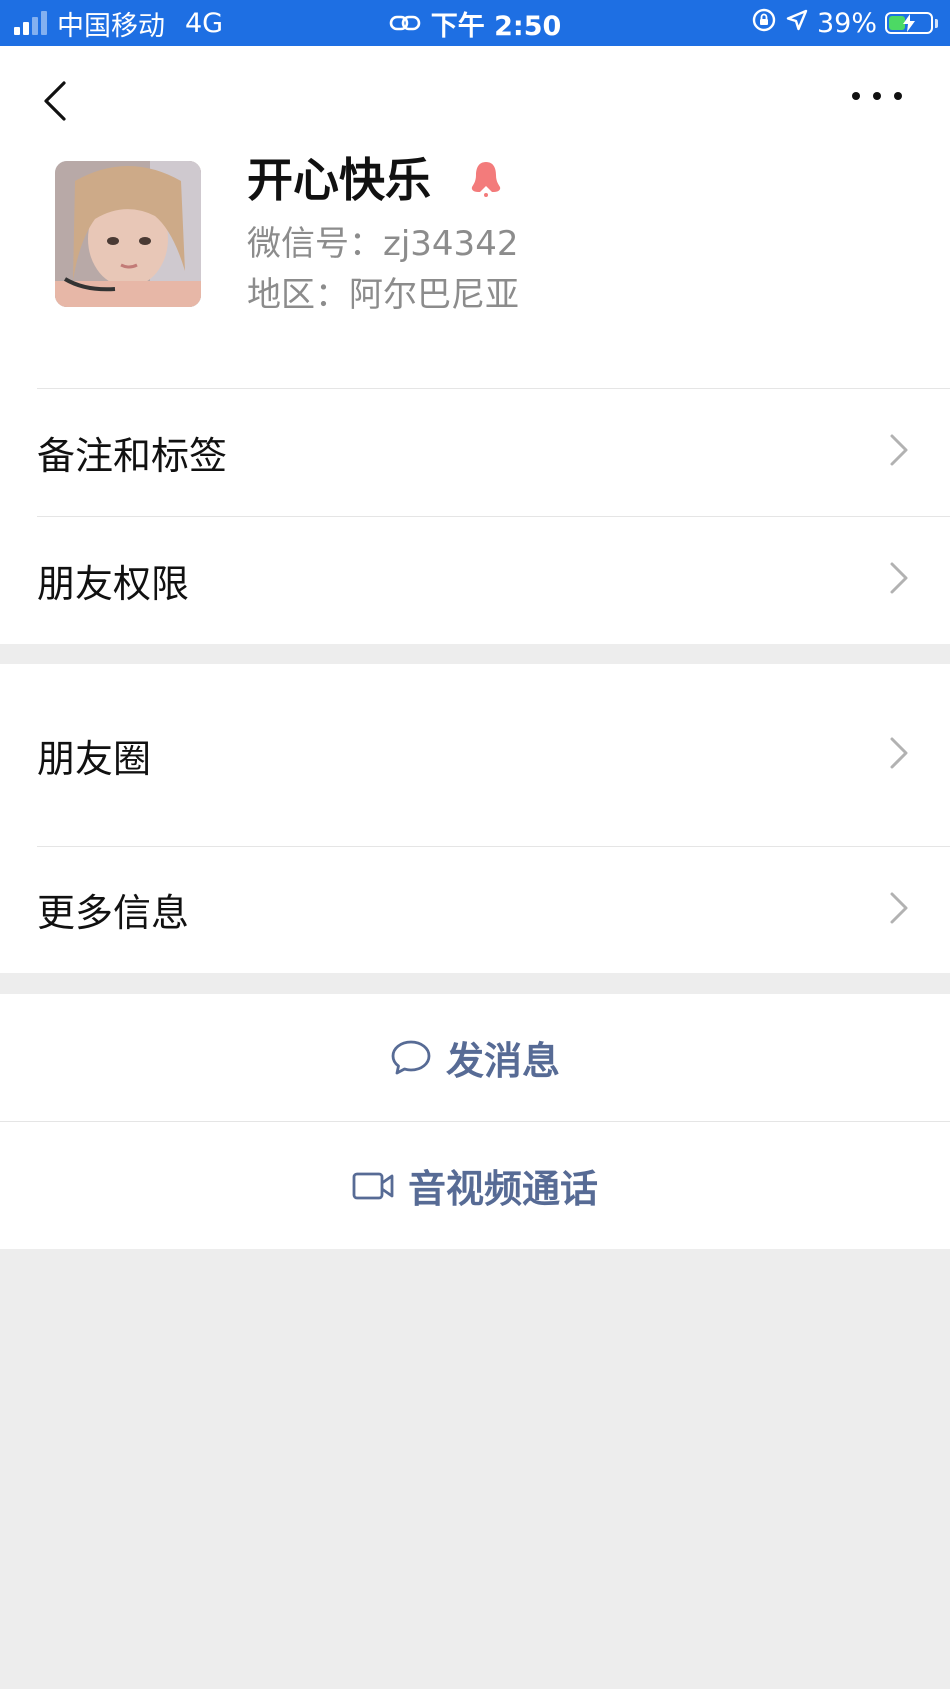 This screenshot has height=1689, width=950. Describe the element at coordinates (132, 455) in the screenshot. I see `remarks-tags-label: 备注和标签` at that location.